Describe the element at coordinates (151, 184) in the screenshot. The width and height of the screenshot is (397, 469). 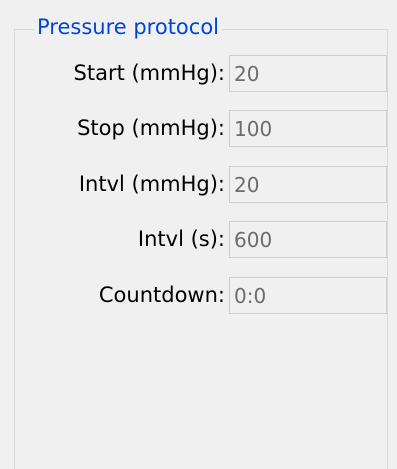
I see `interval-mmhg-label: Intvl (mmHg):` at that location.